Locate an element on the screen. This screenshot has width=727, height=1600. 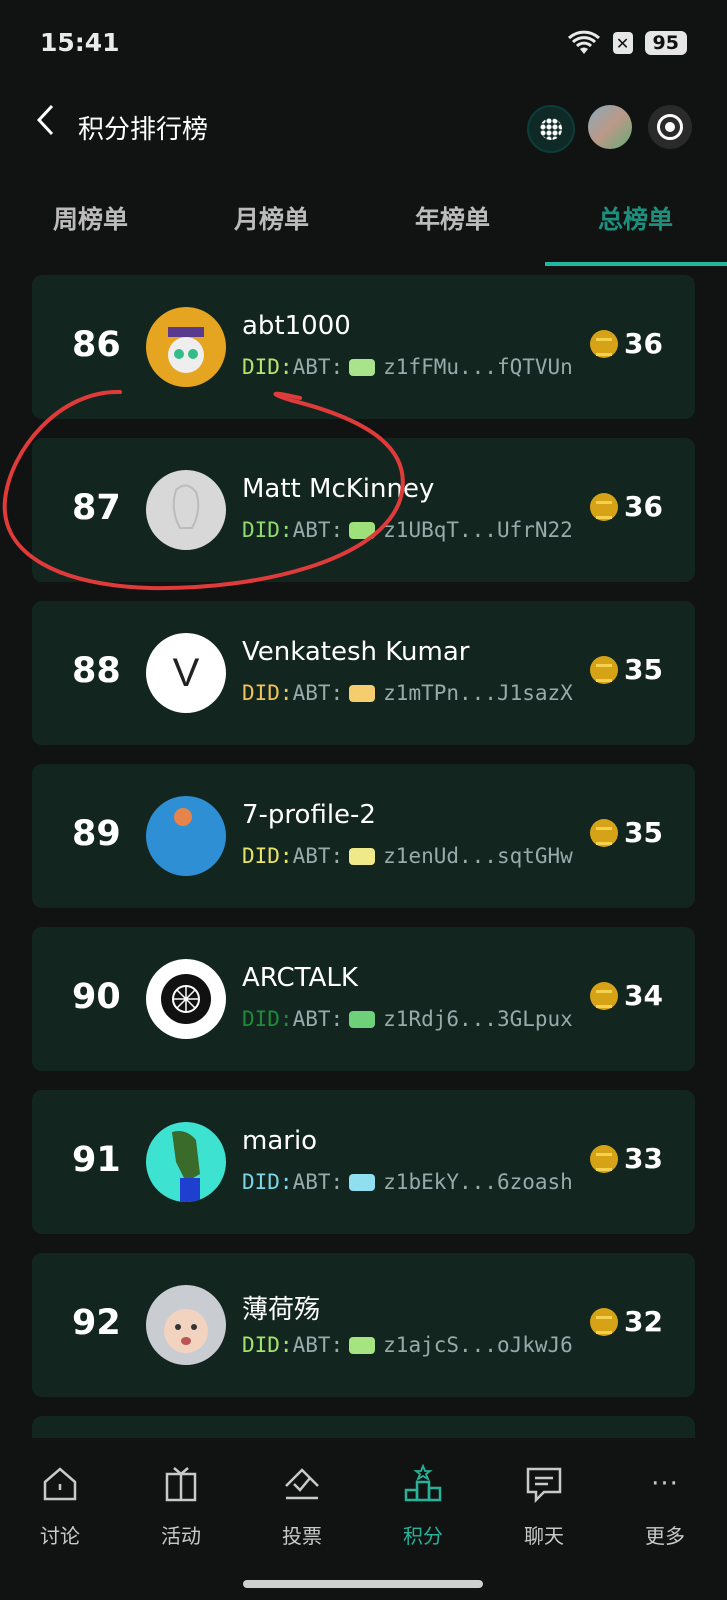
record-icon is located at coordinates (670, 127).